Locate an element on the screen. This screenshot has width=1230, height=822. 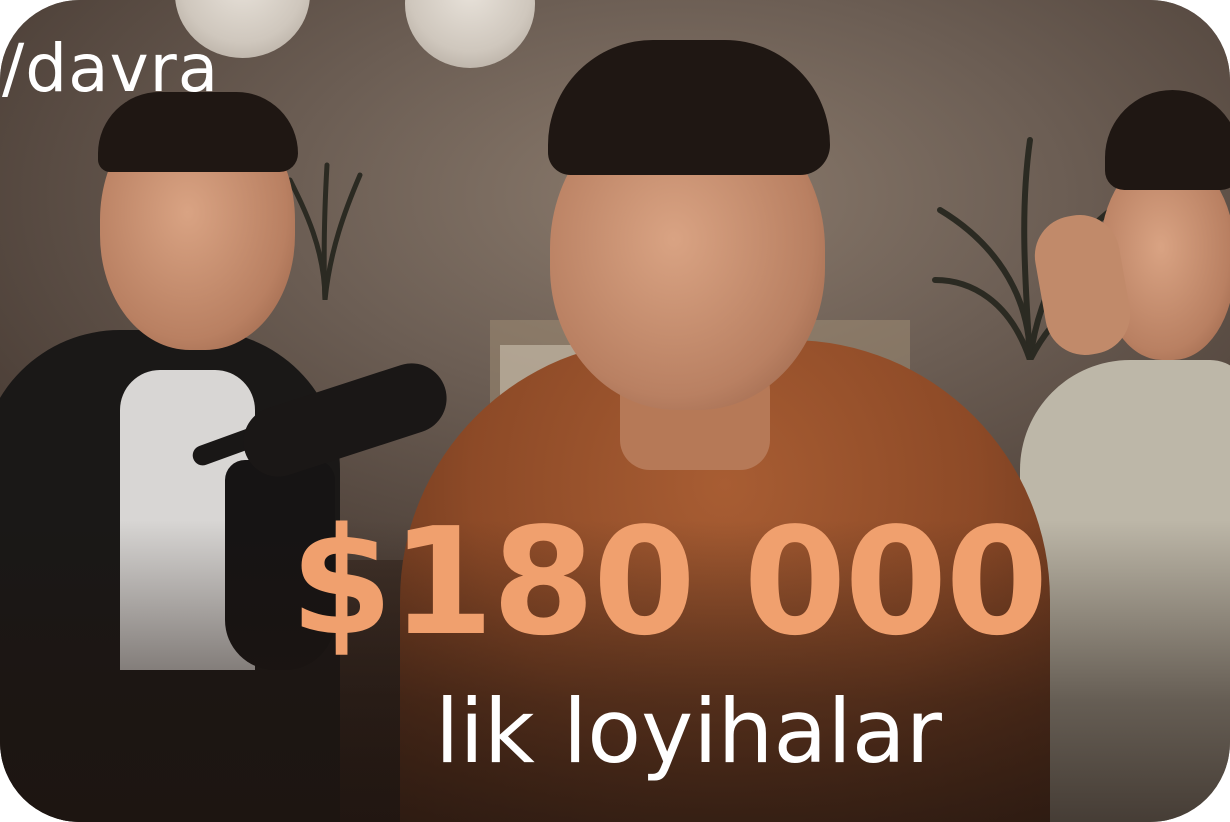
headline-amount: $180 000 is located at coordinates (669, 582).